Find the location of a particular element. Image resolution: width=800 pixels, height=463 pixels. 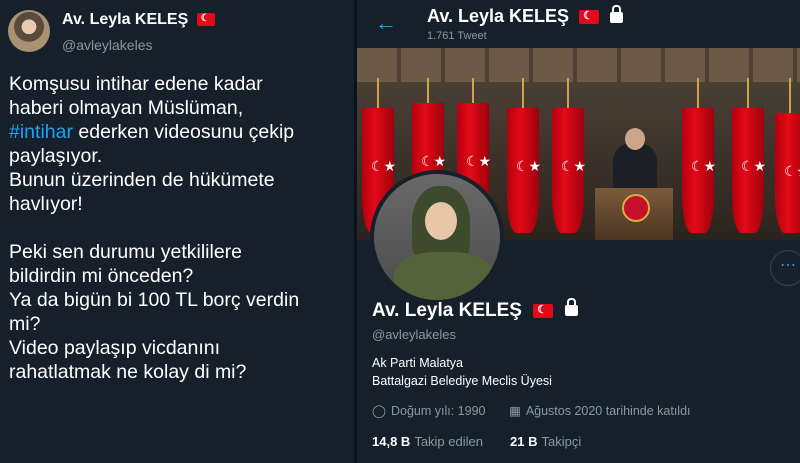

balloon-icon: ◯ is located at coordinates (379, 411).